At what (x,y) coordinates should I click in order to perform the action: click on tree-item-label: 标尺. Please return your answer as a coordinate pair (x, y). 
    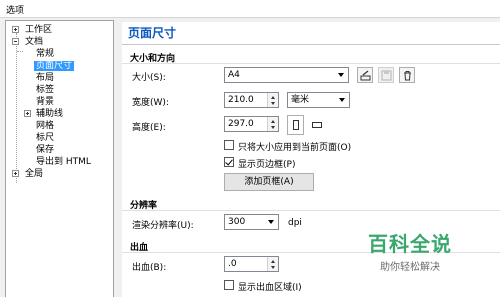
    Looking at the image, I should click on (45, 138).